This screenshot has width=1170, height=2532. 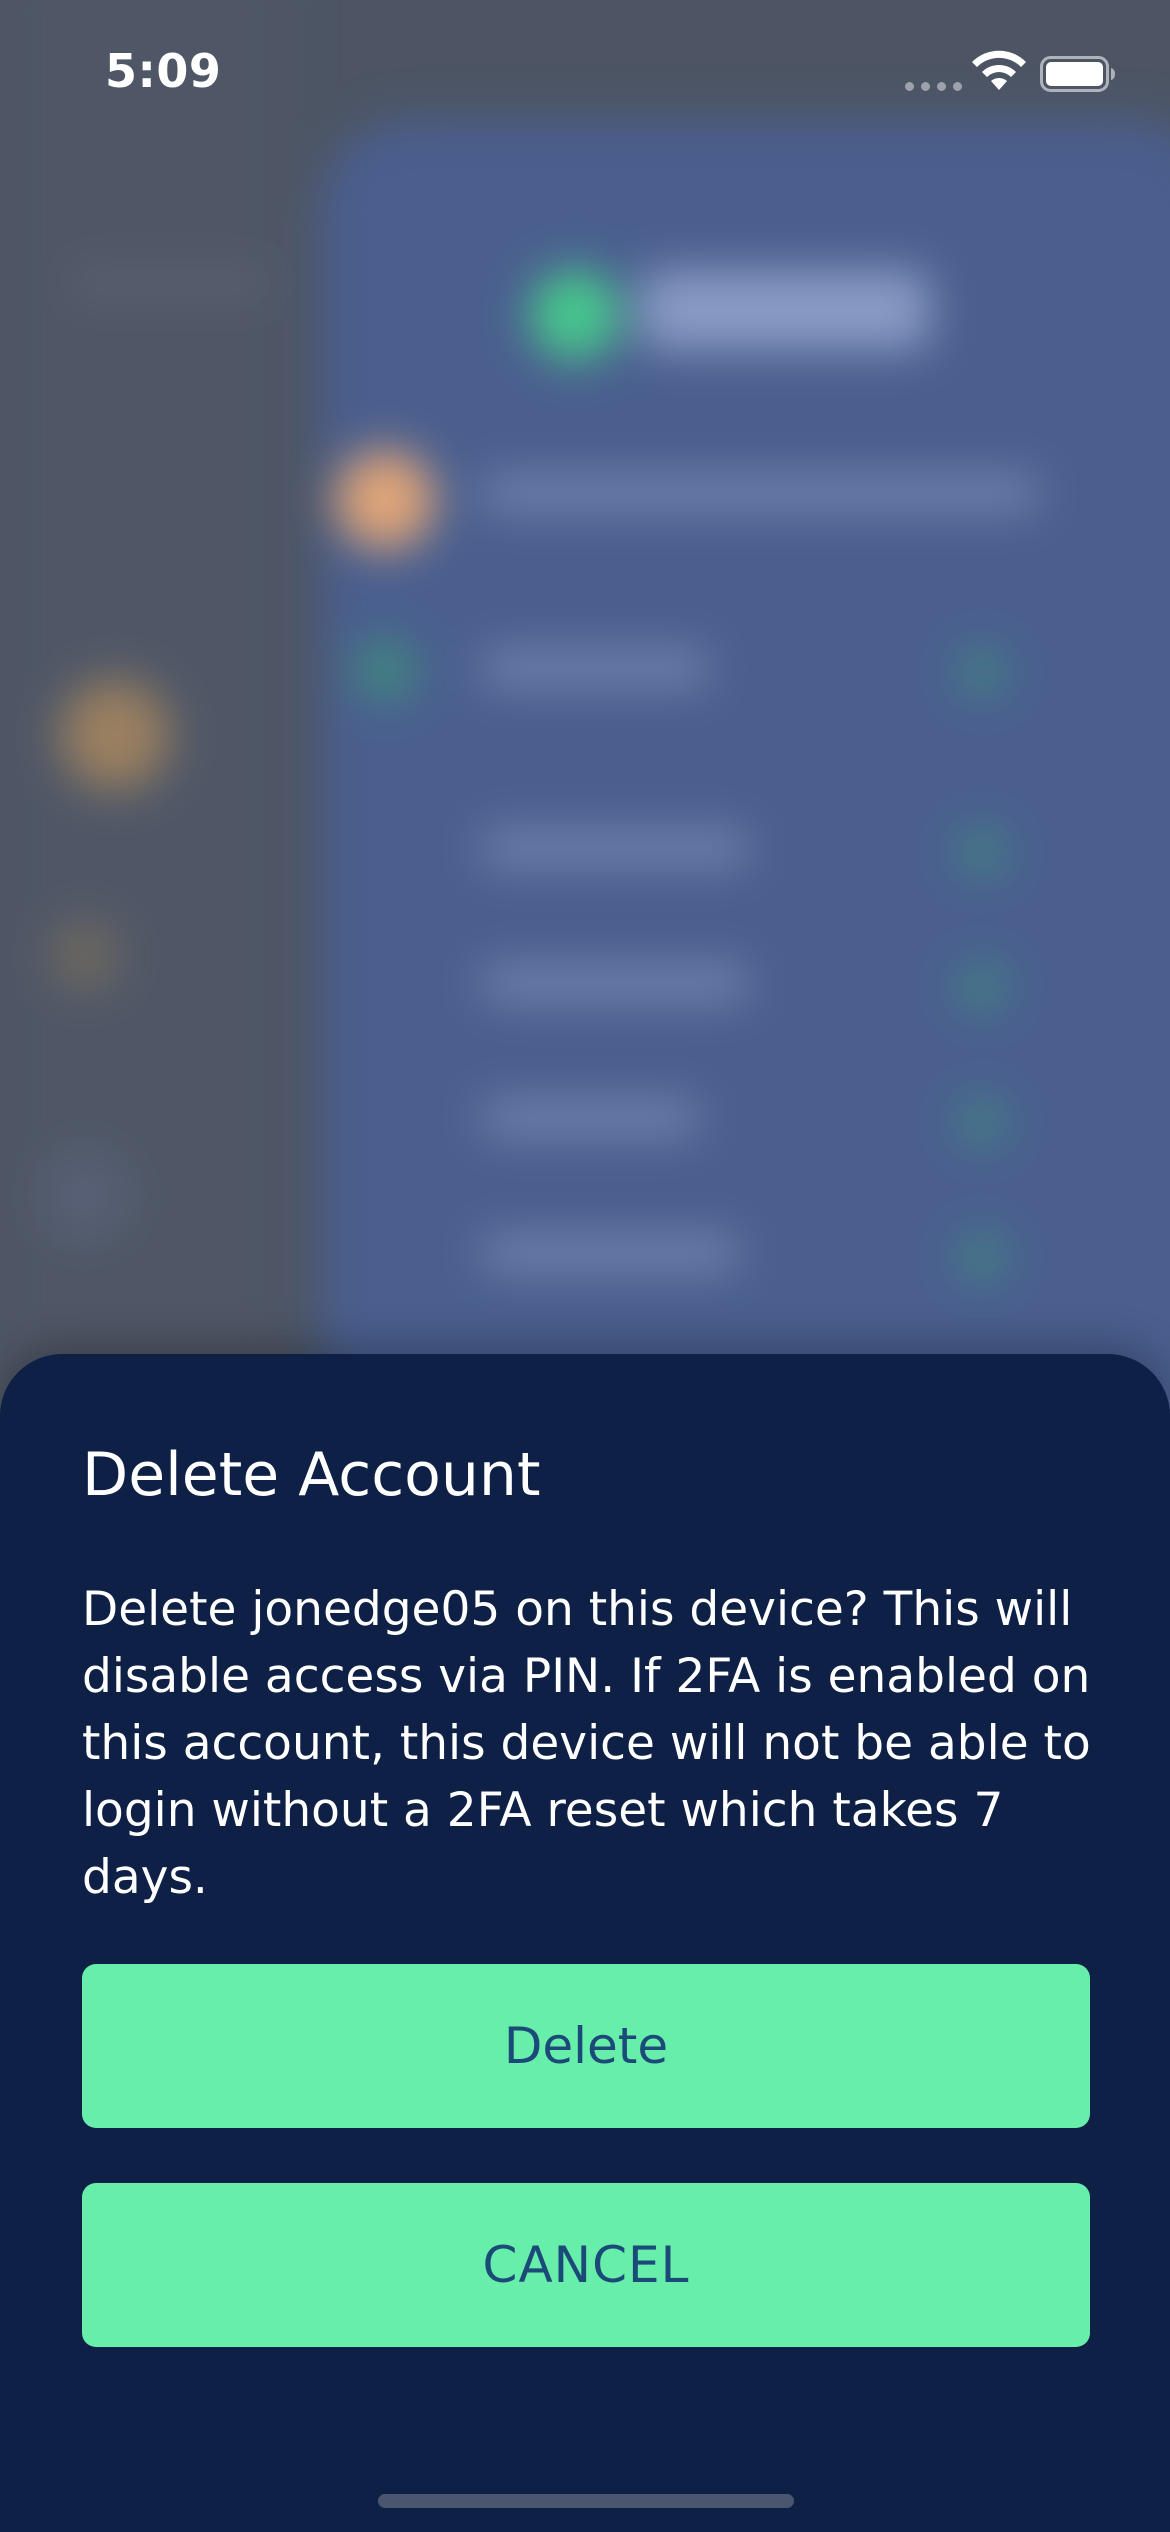 I want to click on delete-button: Delete, so click(x=586, y=2046).